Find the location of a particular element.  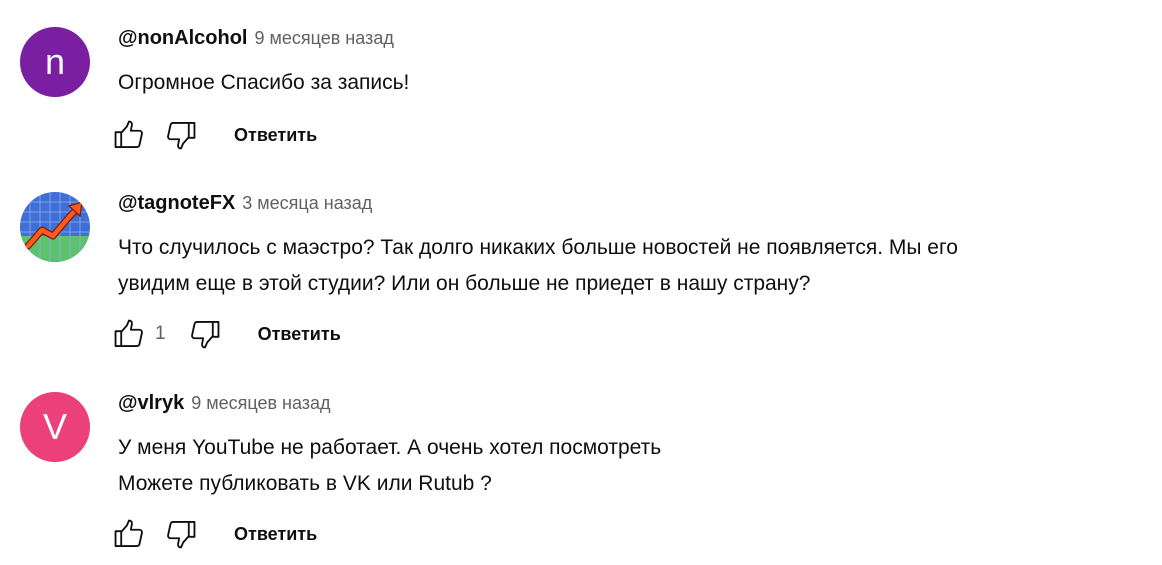

comment-line: Огромное Спасибо за запись! is located at coordinates (264, 82).